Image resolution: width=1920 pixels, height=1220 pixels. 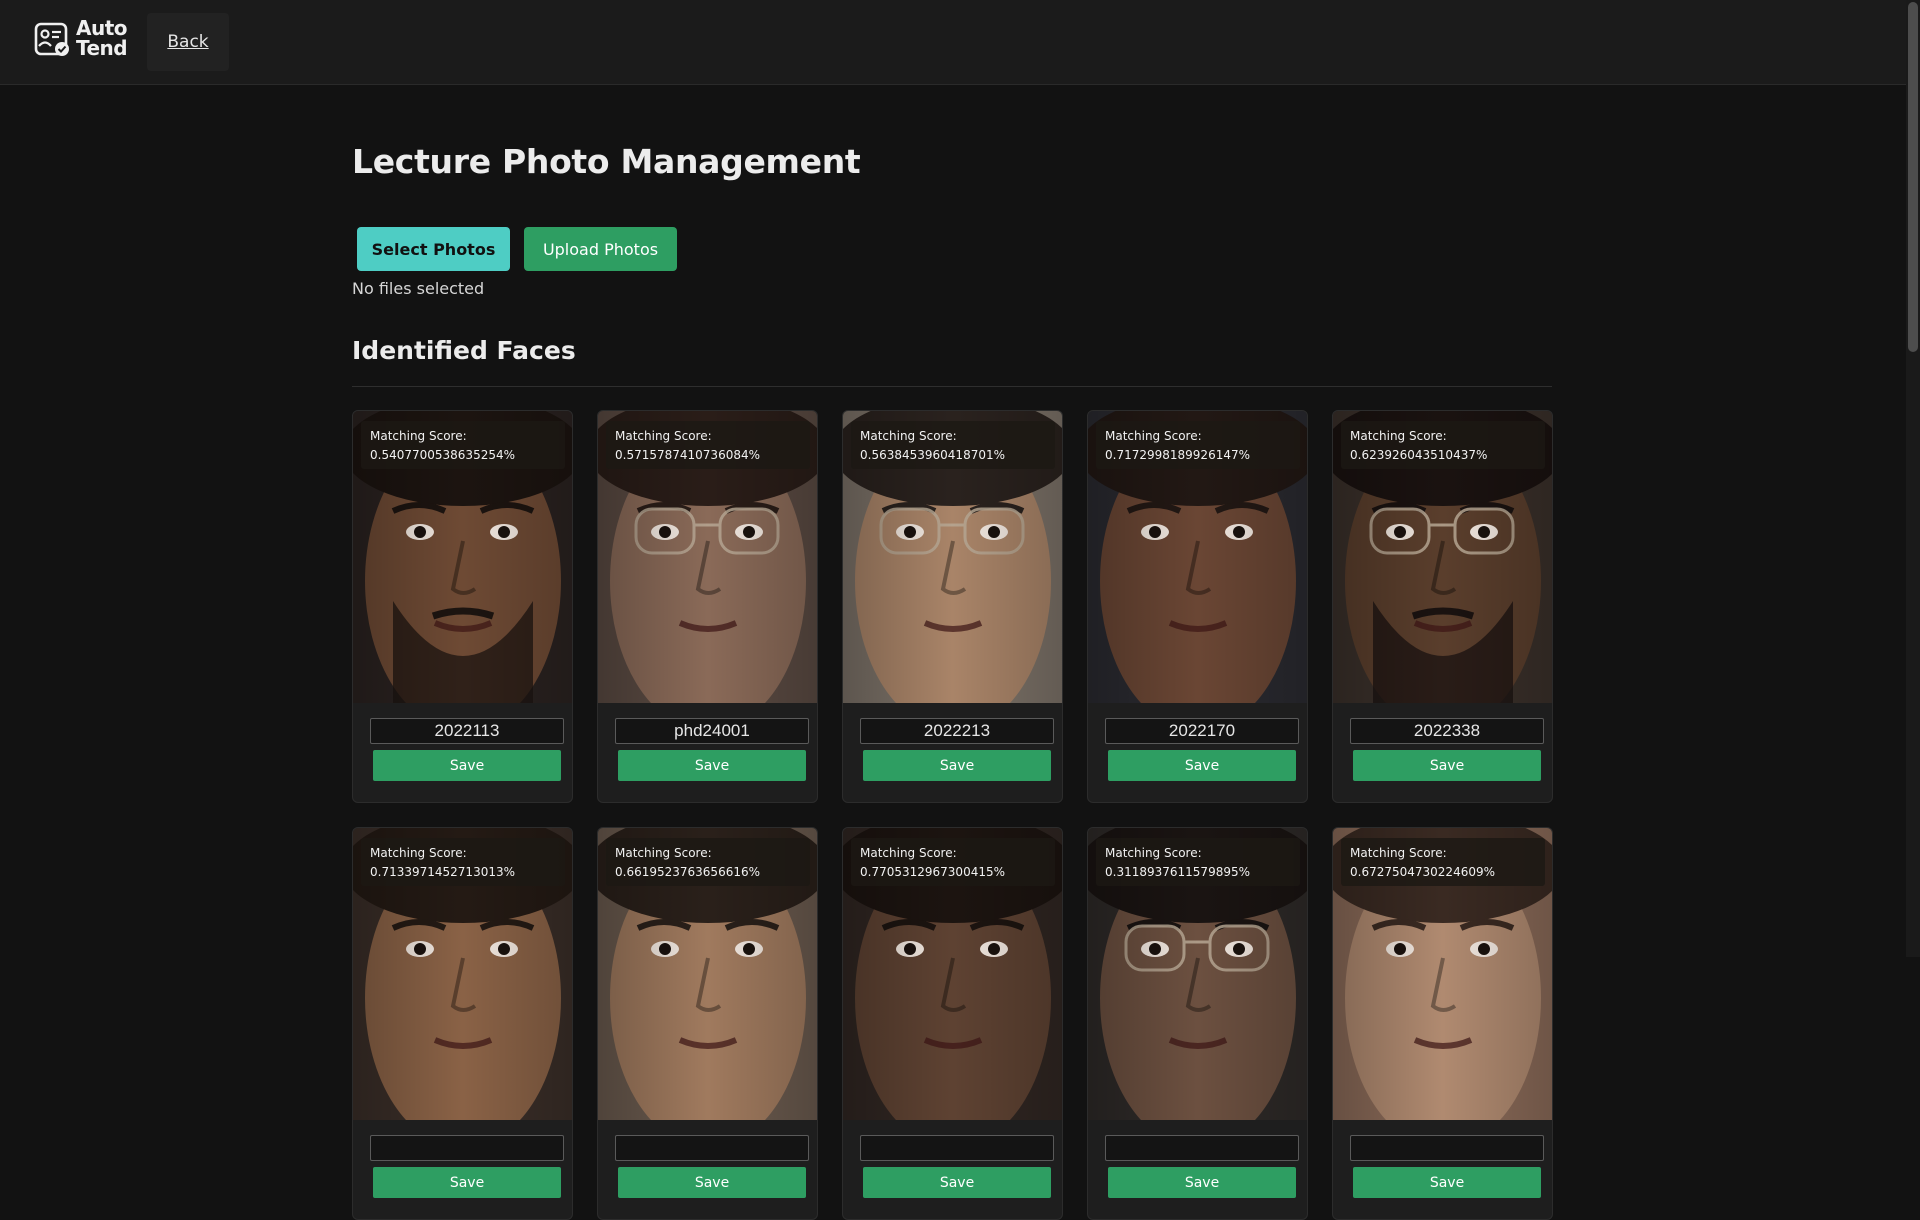 I want to click on attendance-card-icon, so click(x=51, y=39).